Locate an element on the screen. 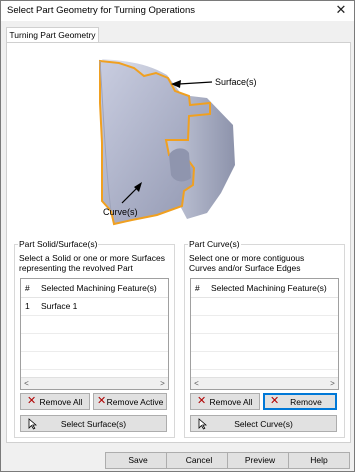  select-curves-label: Select Curve(s) is located at coordinates (263, 424).